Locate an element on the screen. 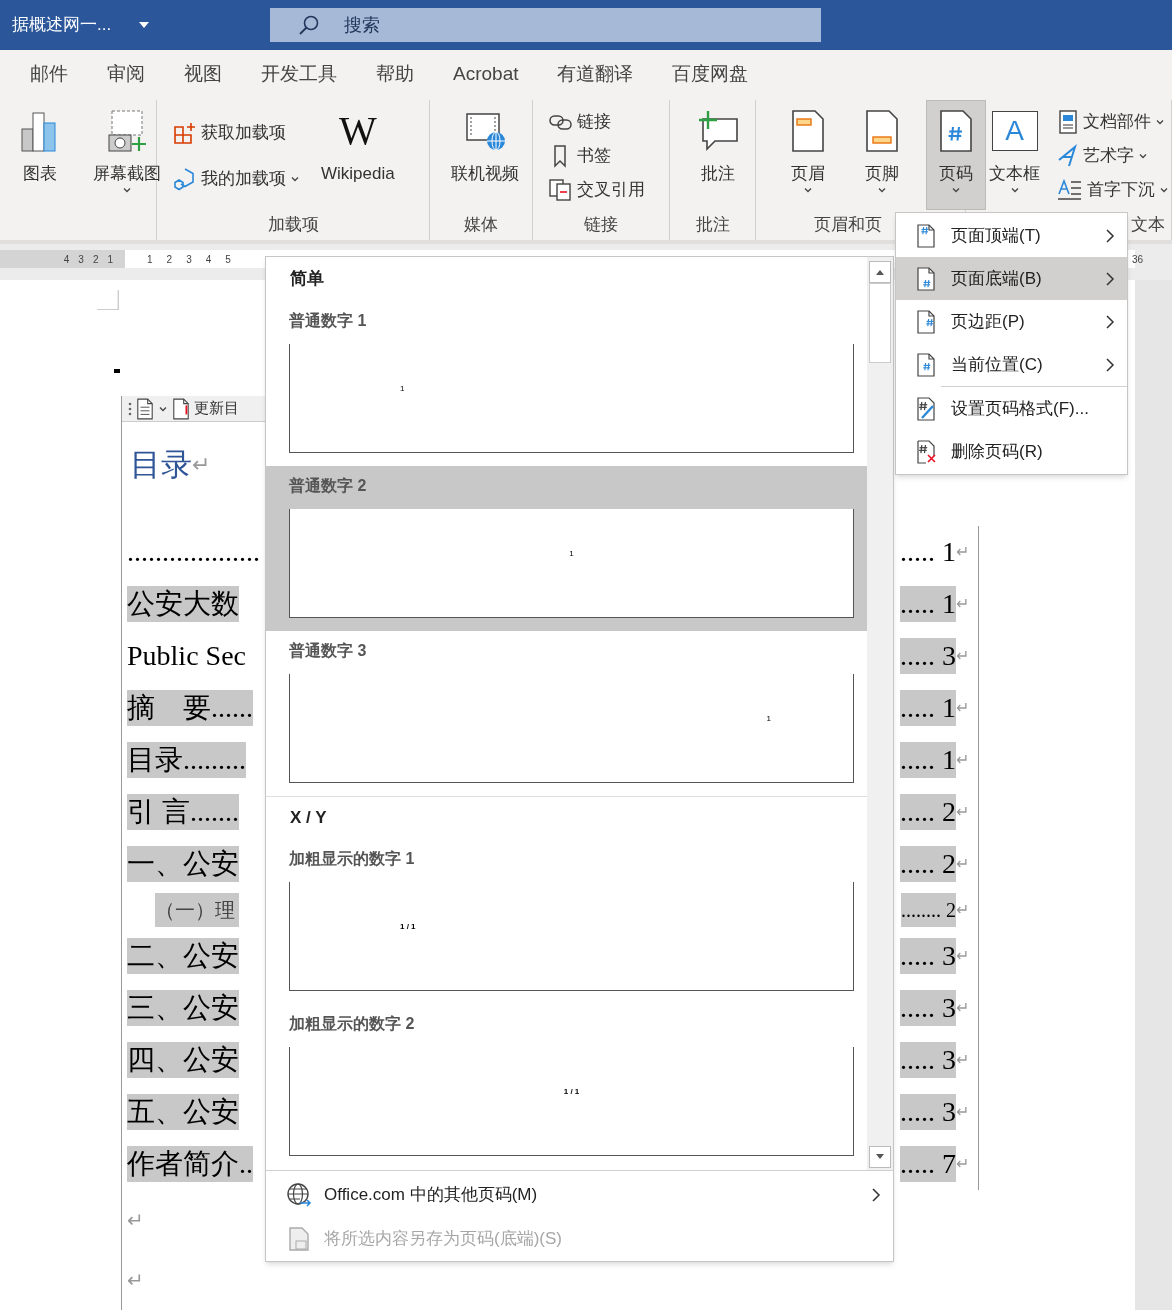 The height and width of the screenshot is (1310, 1172). menu-item: Office.com 中的其他页码(M) is located at coordinates (579, 1195).